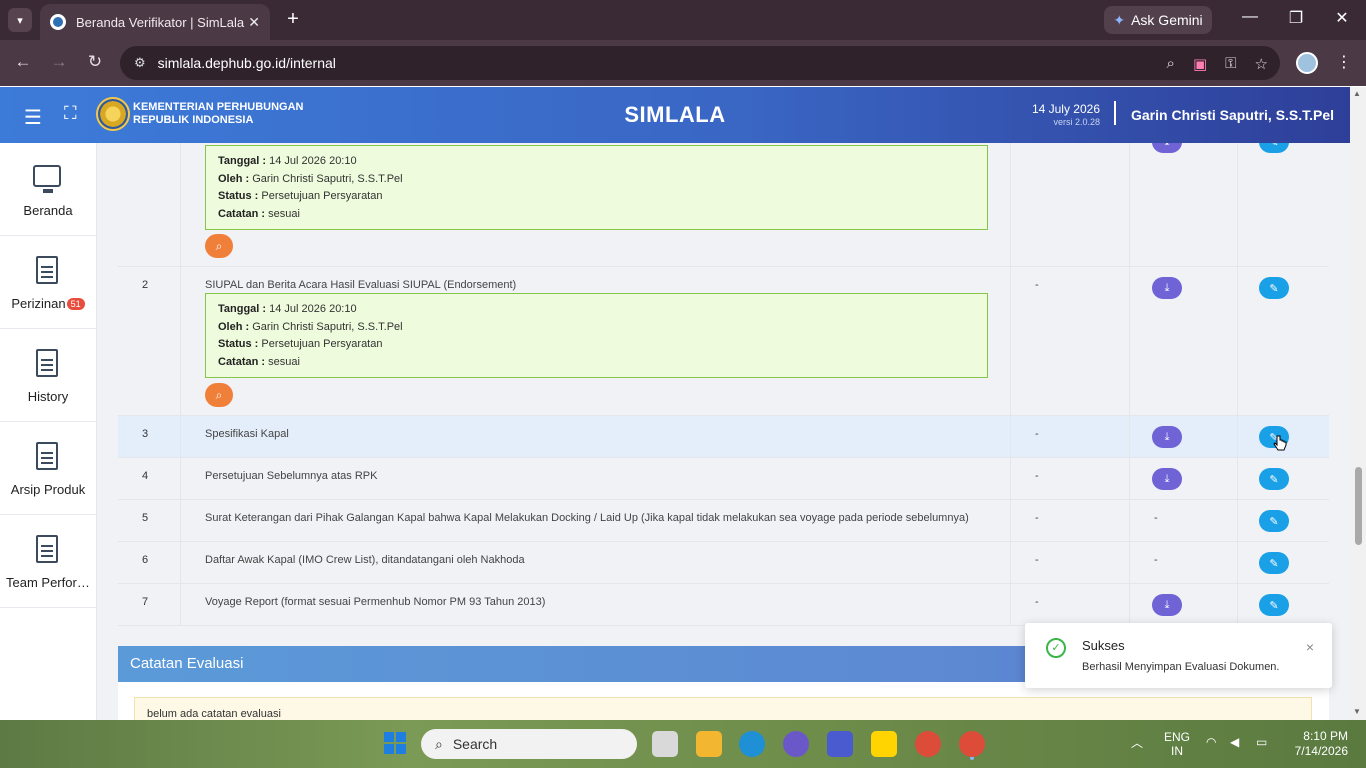 The width and height of the screenshot is (1366, 768). I want to click on scroll-thumb, so click(1358, 506).